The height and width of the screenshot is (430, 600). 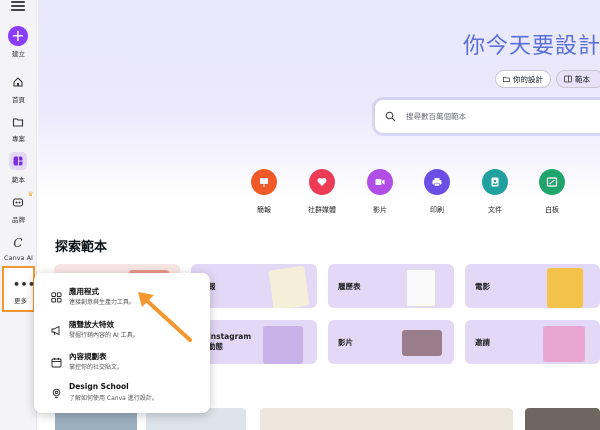 What do you see at coordinates (18, 138) in the screenshot?
I see `sidebar-item-projects: 專案` at bounding box center [18, 138].